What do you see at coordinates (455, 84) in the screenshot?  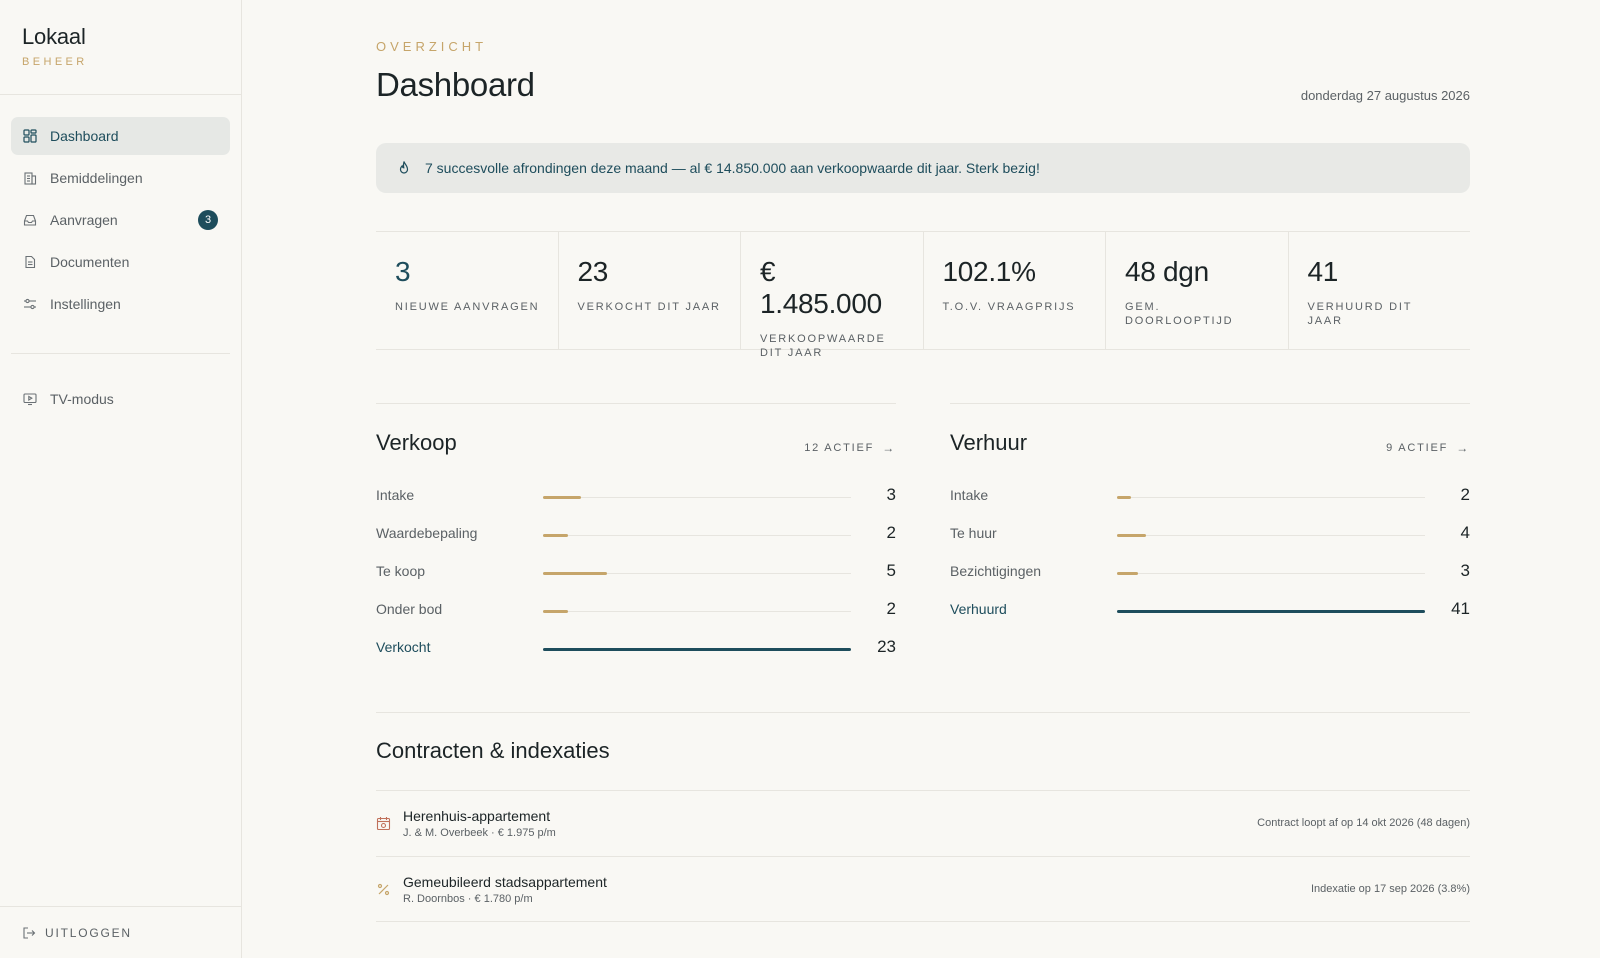 I see `page-title: Dashboard` at bounding box center [455, 84].